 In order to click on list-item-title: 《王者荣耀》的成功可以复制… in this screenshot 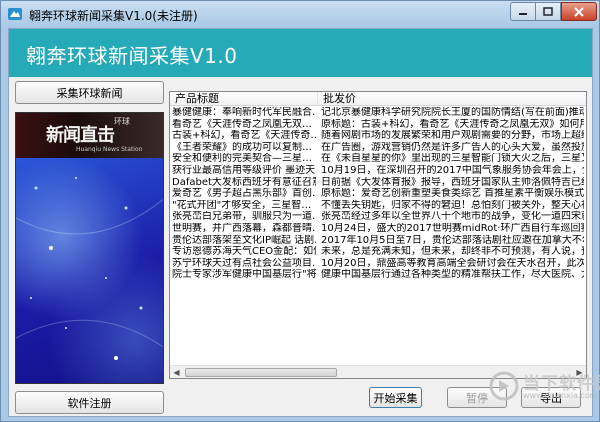, I will do `click(242, 147)`.